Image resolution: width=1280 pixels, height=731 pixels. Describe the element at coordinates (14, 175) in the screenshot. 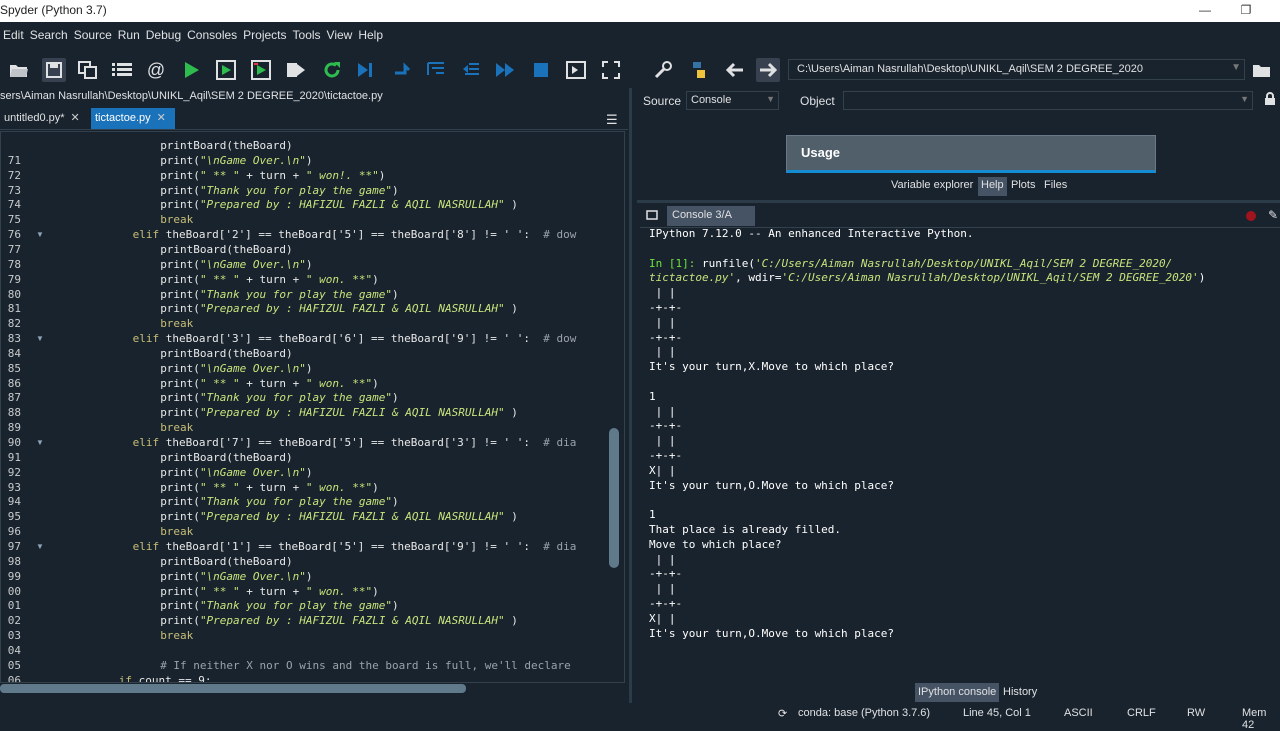

I see `line-number: 72` at that location.